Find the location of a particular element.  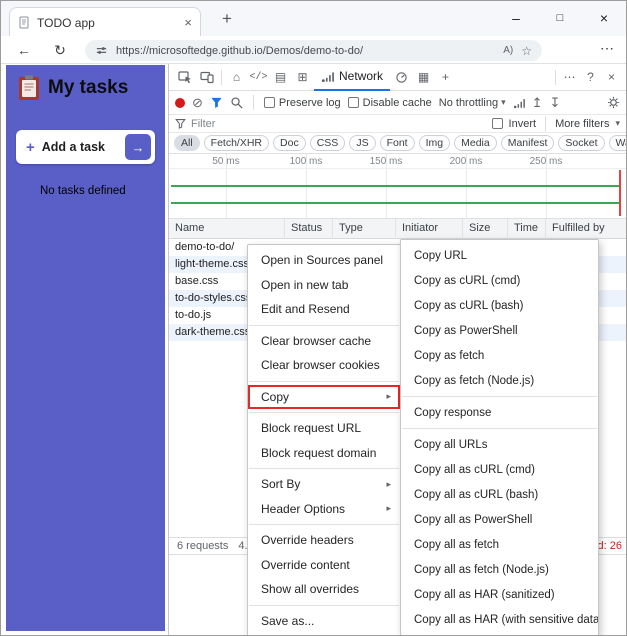

search-icon is located at coordinates (236, 102).